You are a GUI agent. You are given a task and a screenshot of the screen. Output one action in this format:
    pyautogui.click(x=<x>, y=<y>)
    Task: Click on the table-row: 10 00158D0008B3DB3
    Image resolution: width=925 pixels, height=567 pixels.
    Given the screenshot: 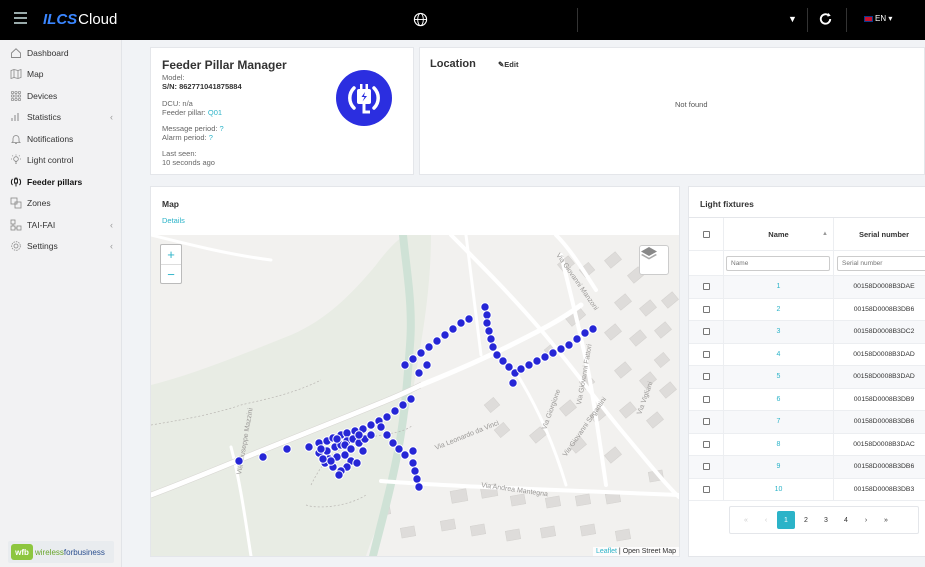 What is the action you would take?
    pyautogui.click(x=807, y=489)
    